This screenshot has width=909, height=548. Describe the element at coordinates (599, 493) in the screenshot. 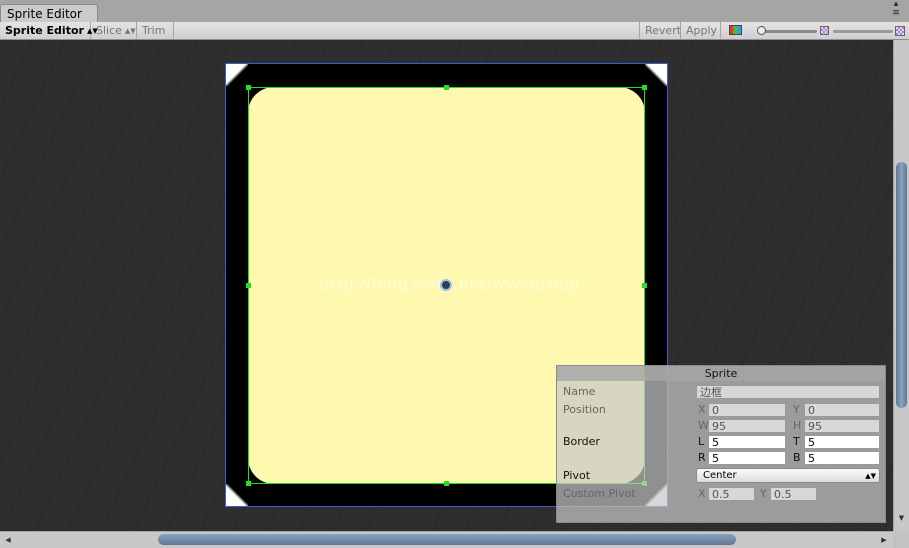

I see `custom-pivot-label: Custom Pivot` at that location.